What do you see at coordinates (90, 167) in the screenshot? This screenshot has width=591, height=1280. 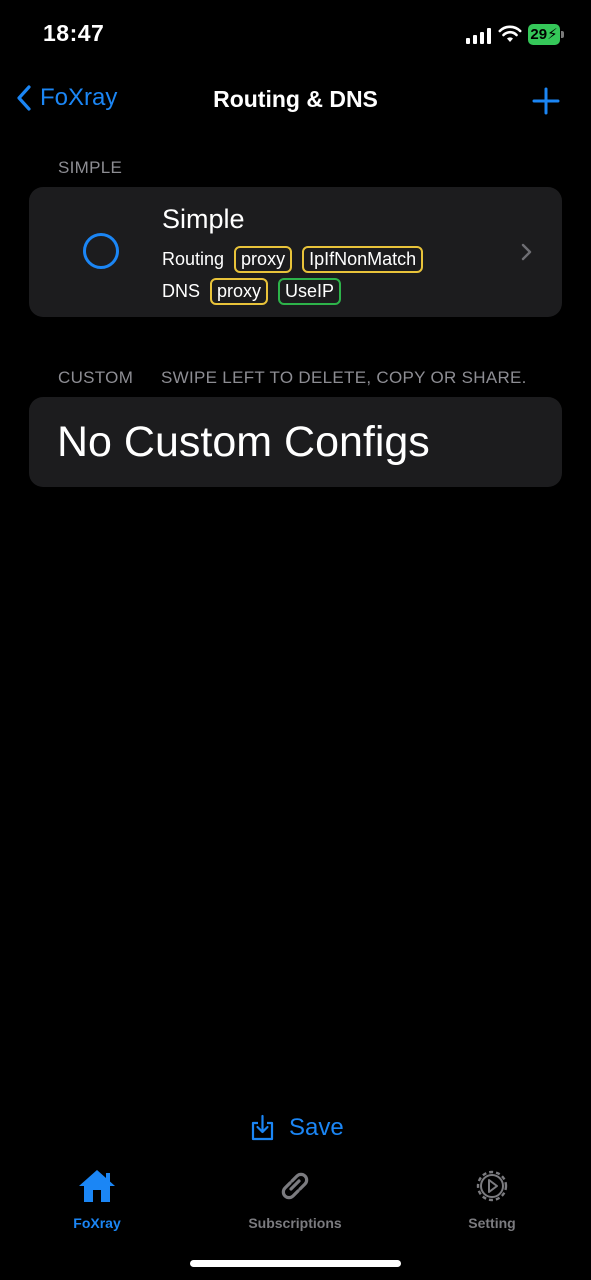 I see `simple-section-header: SIMPLE` at bounding box center [90, 167].